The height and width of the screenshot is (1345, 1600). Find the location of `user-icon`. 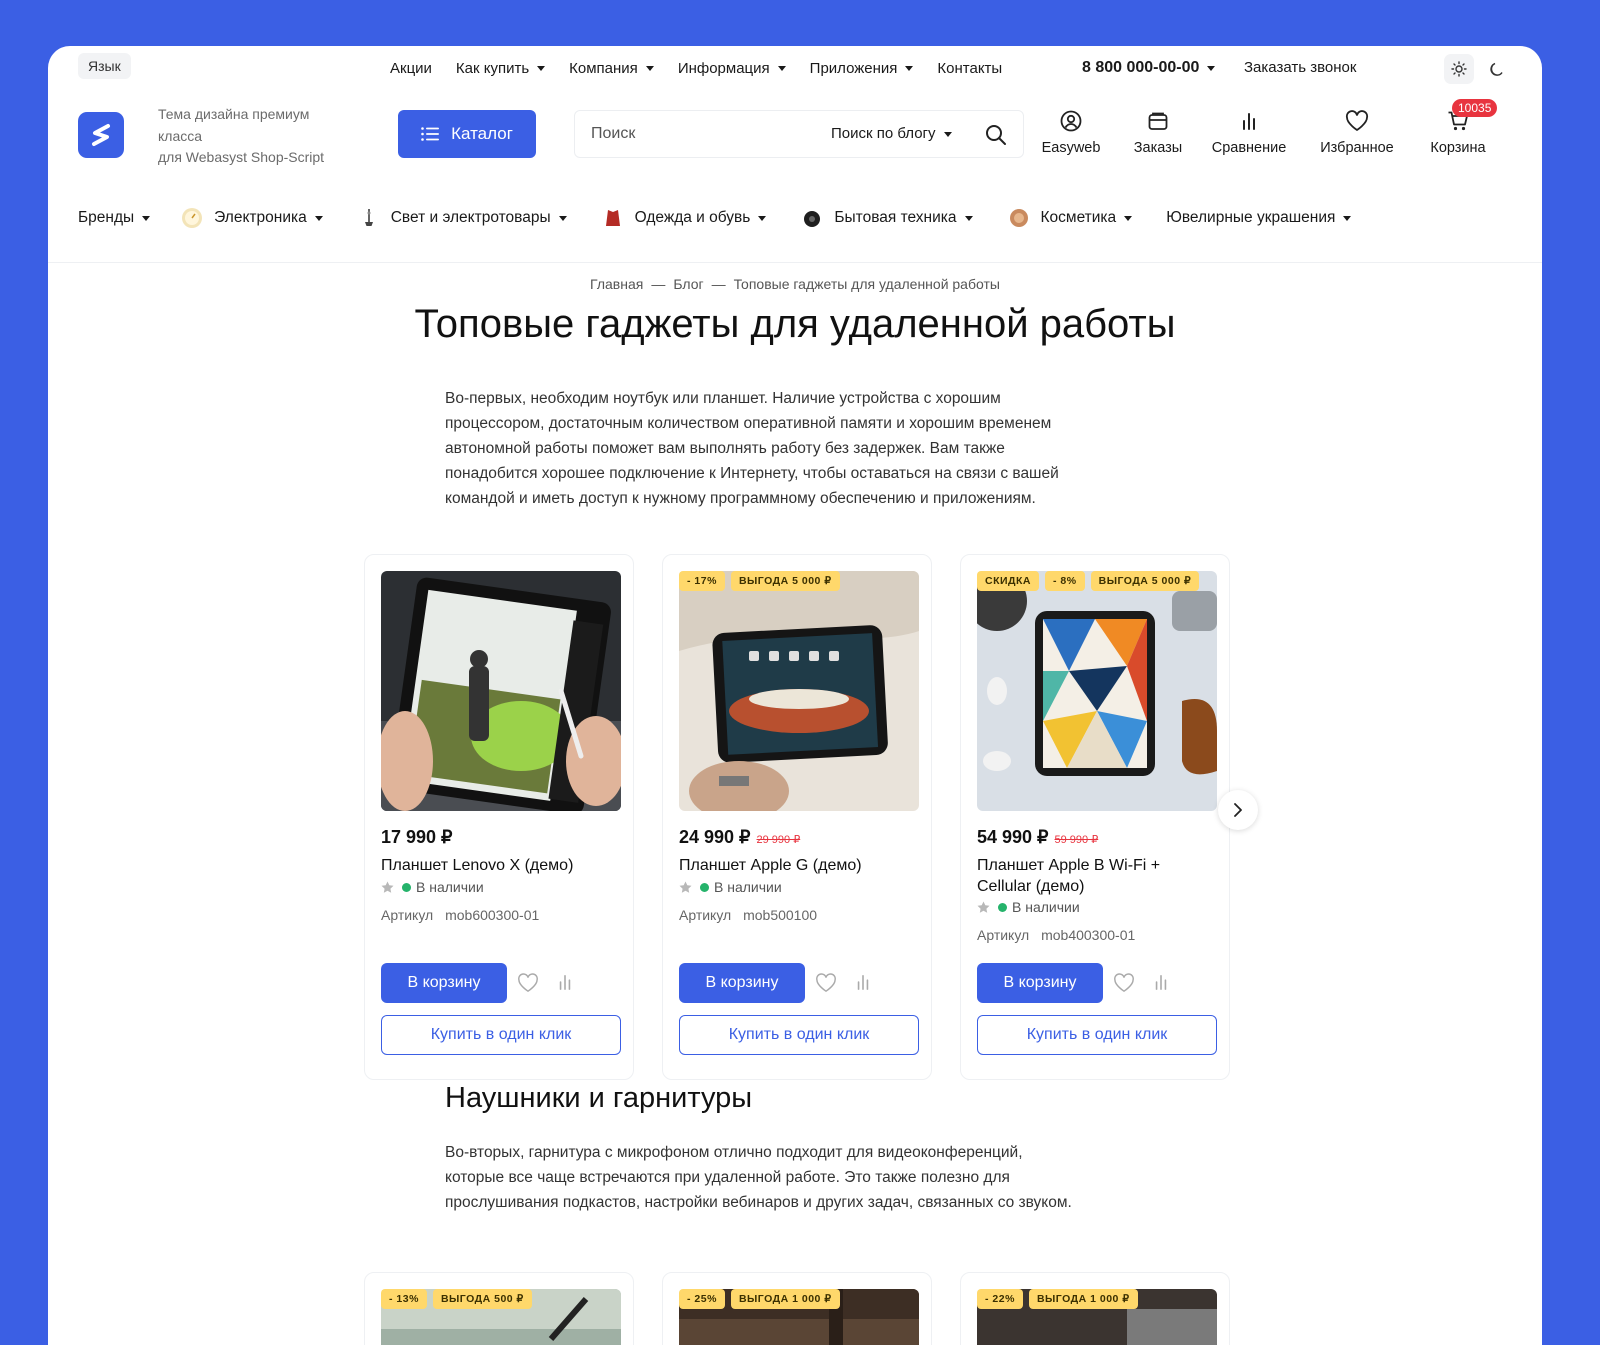

user-icon is located at coordinates (1071, 121).